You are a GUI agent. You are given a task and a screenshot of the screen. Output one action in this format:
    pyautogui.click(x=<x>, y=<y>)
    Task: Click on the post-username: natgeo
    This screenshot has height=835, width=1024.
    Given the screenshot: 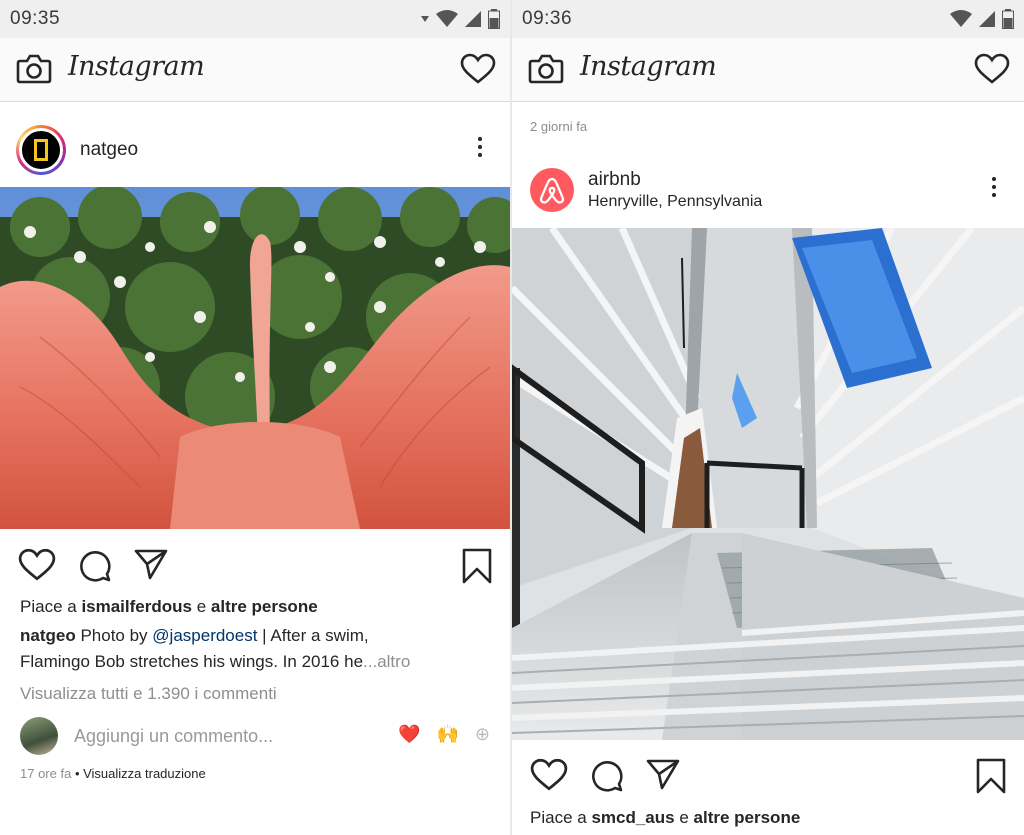 What is the action you would take?
    pyautogui.click(x=109, y=150)
    